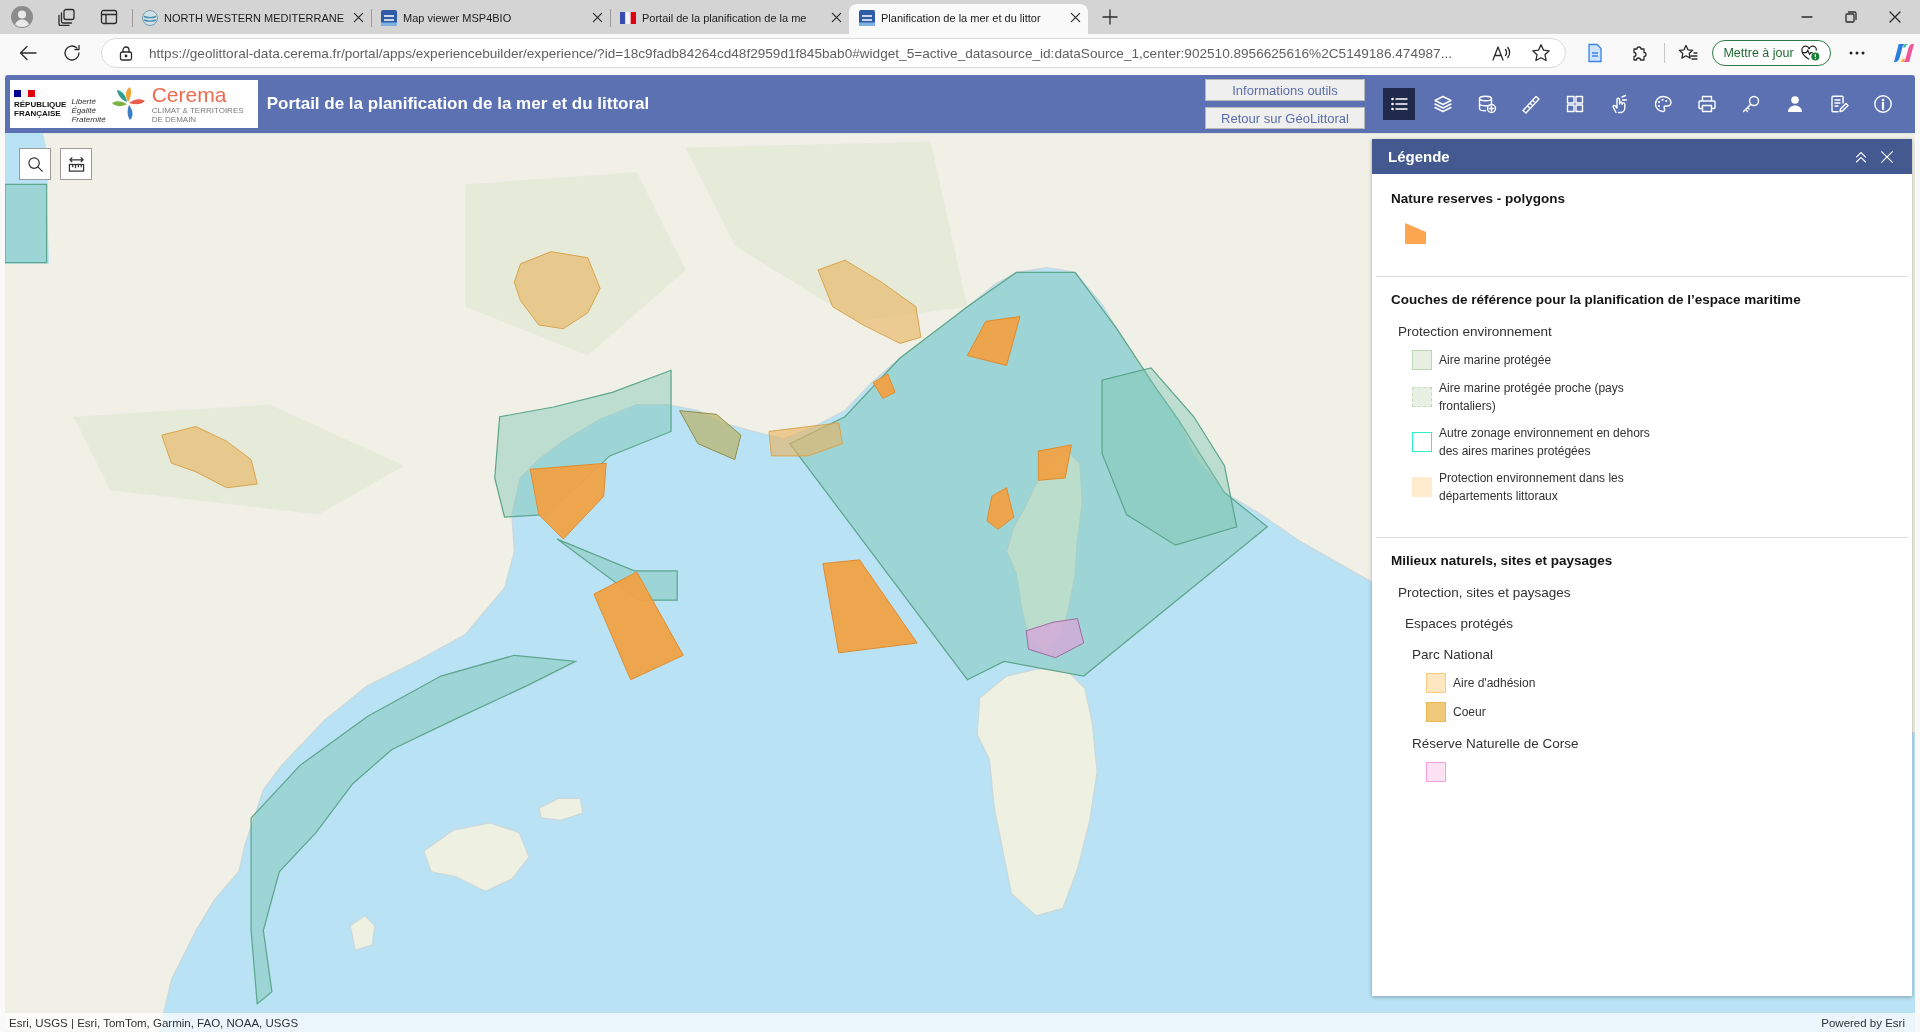 This screenshot has height=1032, width=1920. Describe the element at coordinates (968, 19) in the screenshot. I see `browser-tab: Planification de la mer et du littor` at that location.